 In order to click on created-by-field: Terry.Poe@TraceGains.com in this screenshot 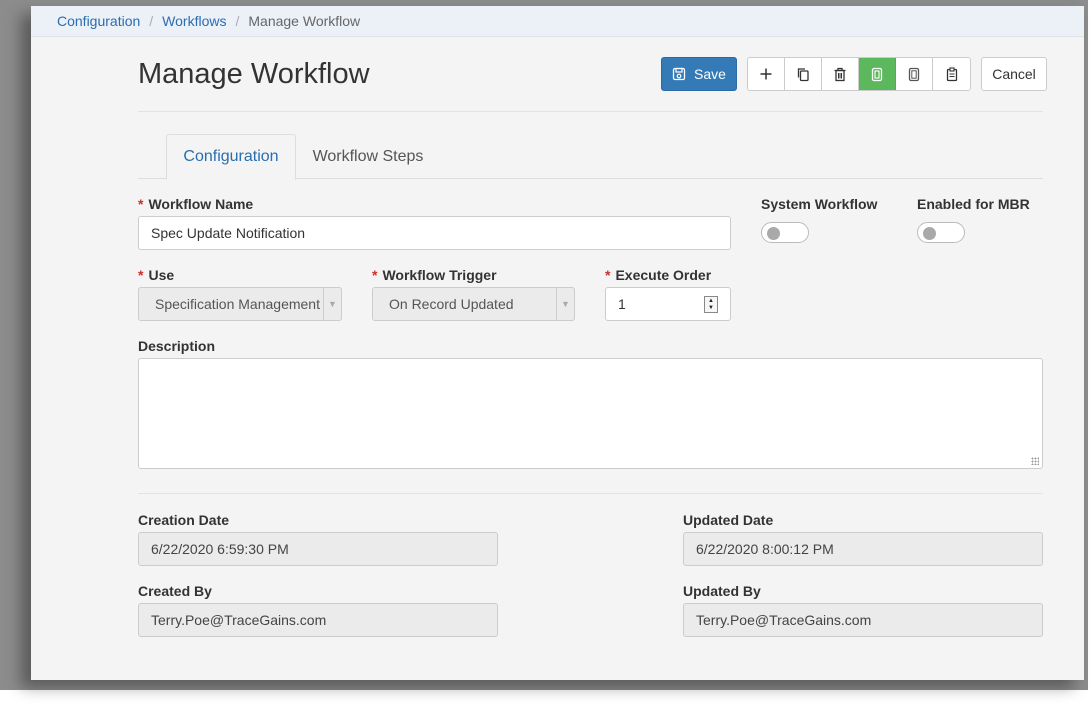, I will do `click(318, 620)`.